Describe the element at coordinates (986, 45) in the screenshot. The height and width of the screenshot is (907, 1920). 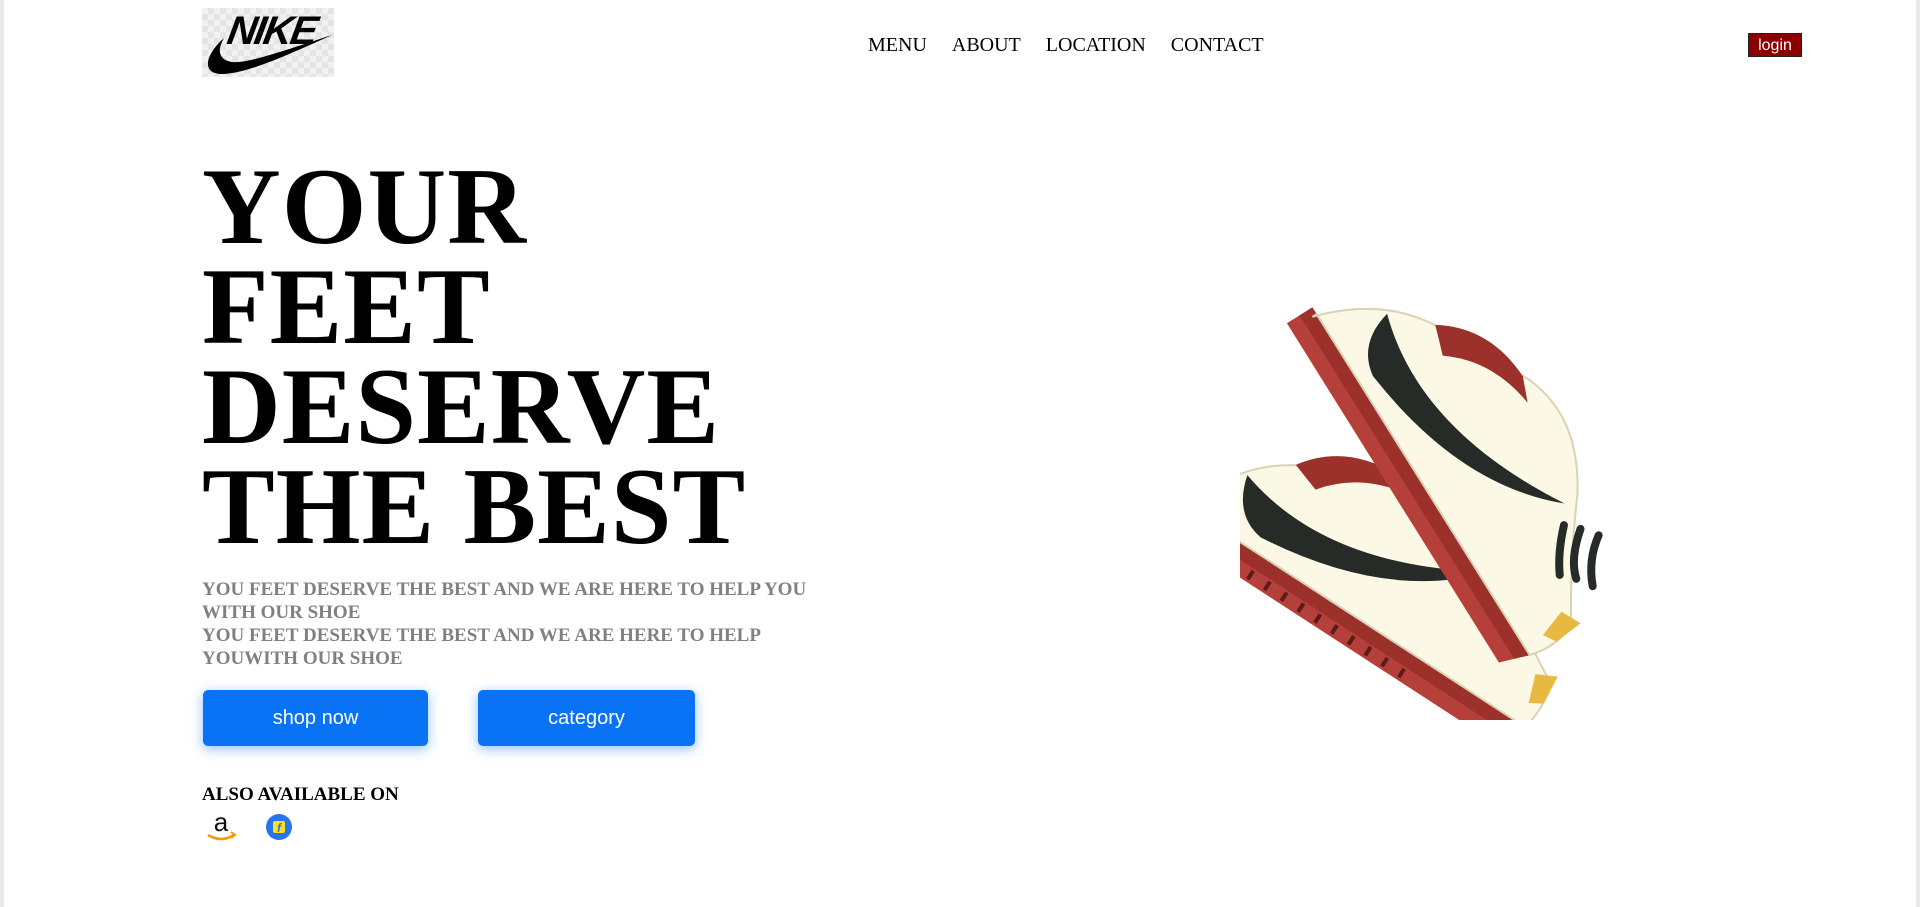
I see `nav-about: ABOUT` at that location.